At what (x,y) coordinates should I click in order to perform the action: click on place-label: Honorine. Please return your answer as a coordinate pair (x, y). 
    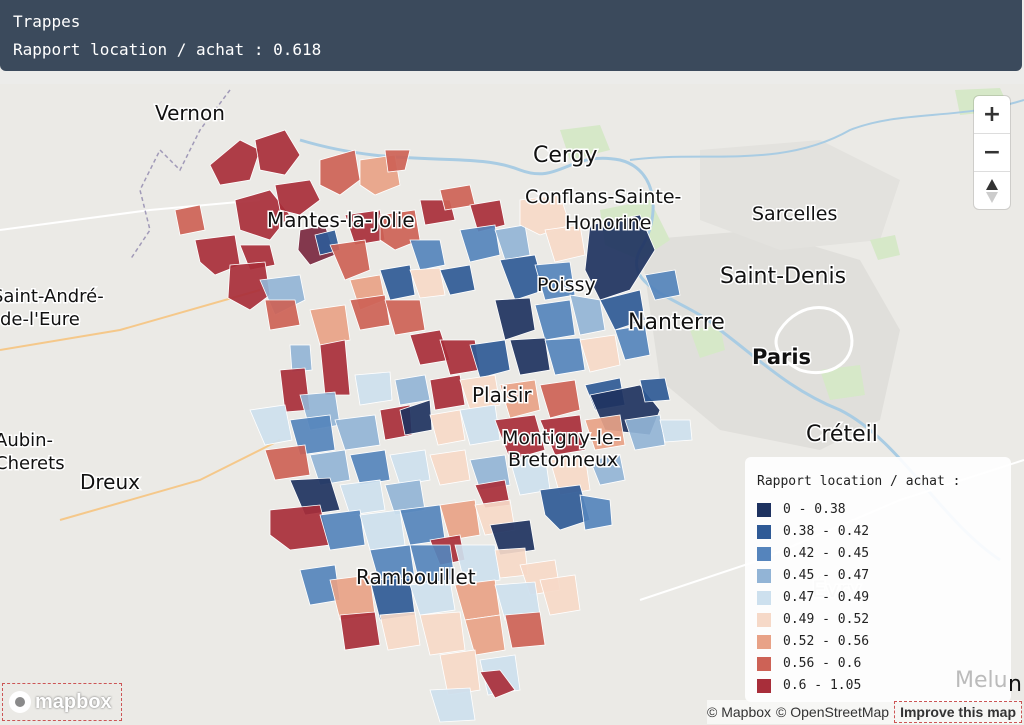
    Looking at the image, I should click on (608, 223).